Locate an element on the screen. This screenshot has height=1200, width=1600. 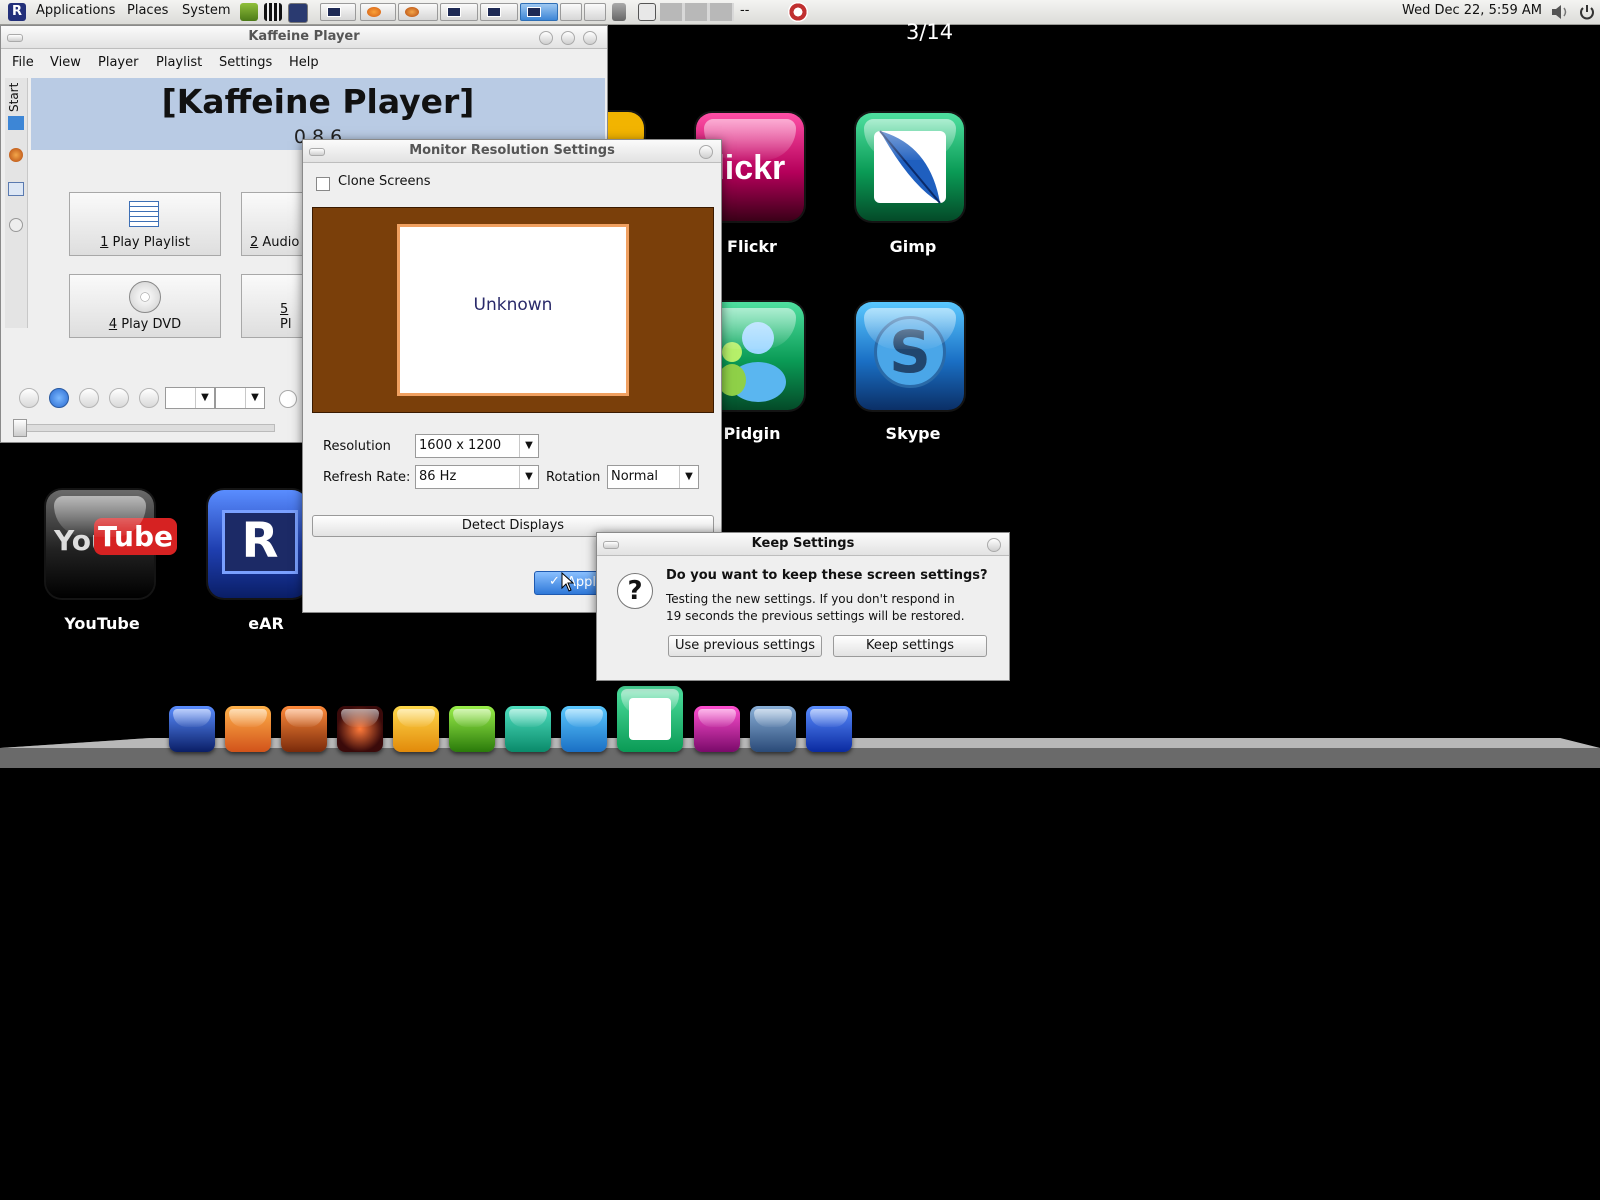
ear-app-icon: R is located at coordinates (258, 544).